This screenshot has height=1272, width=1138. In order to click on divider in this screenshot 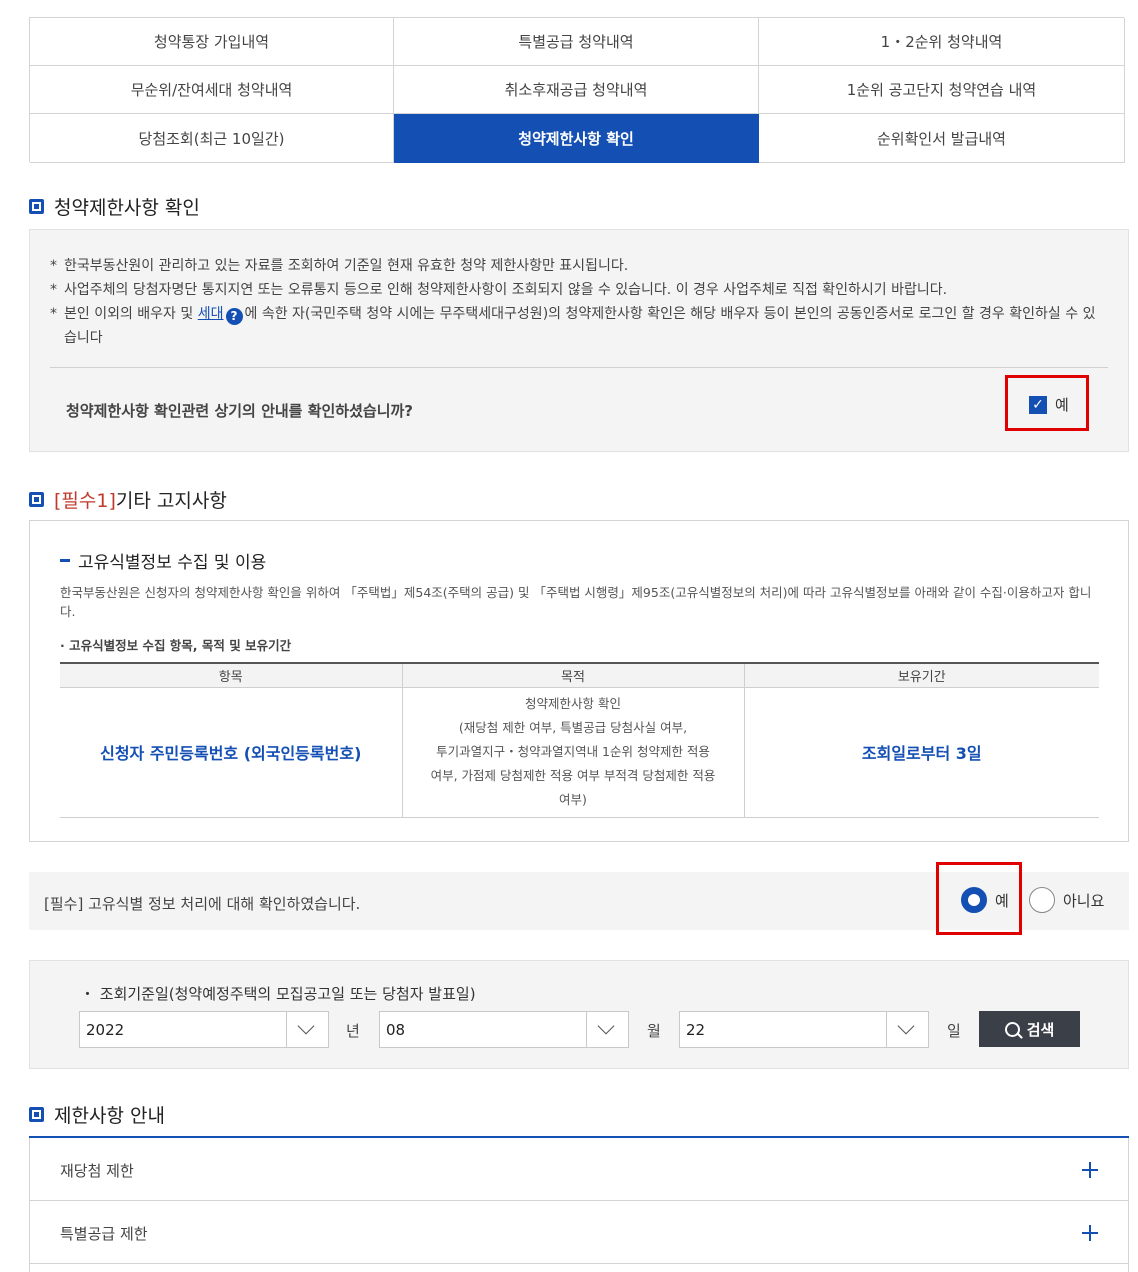, I will do `click(579, 367)`.